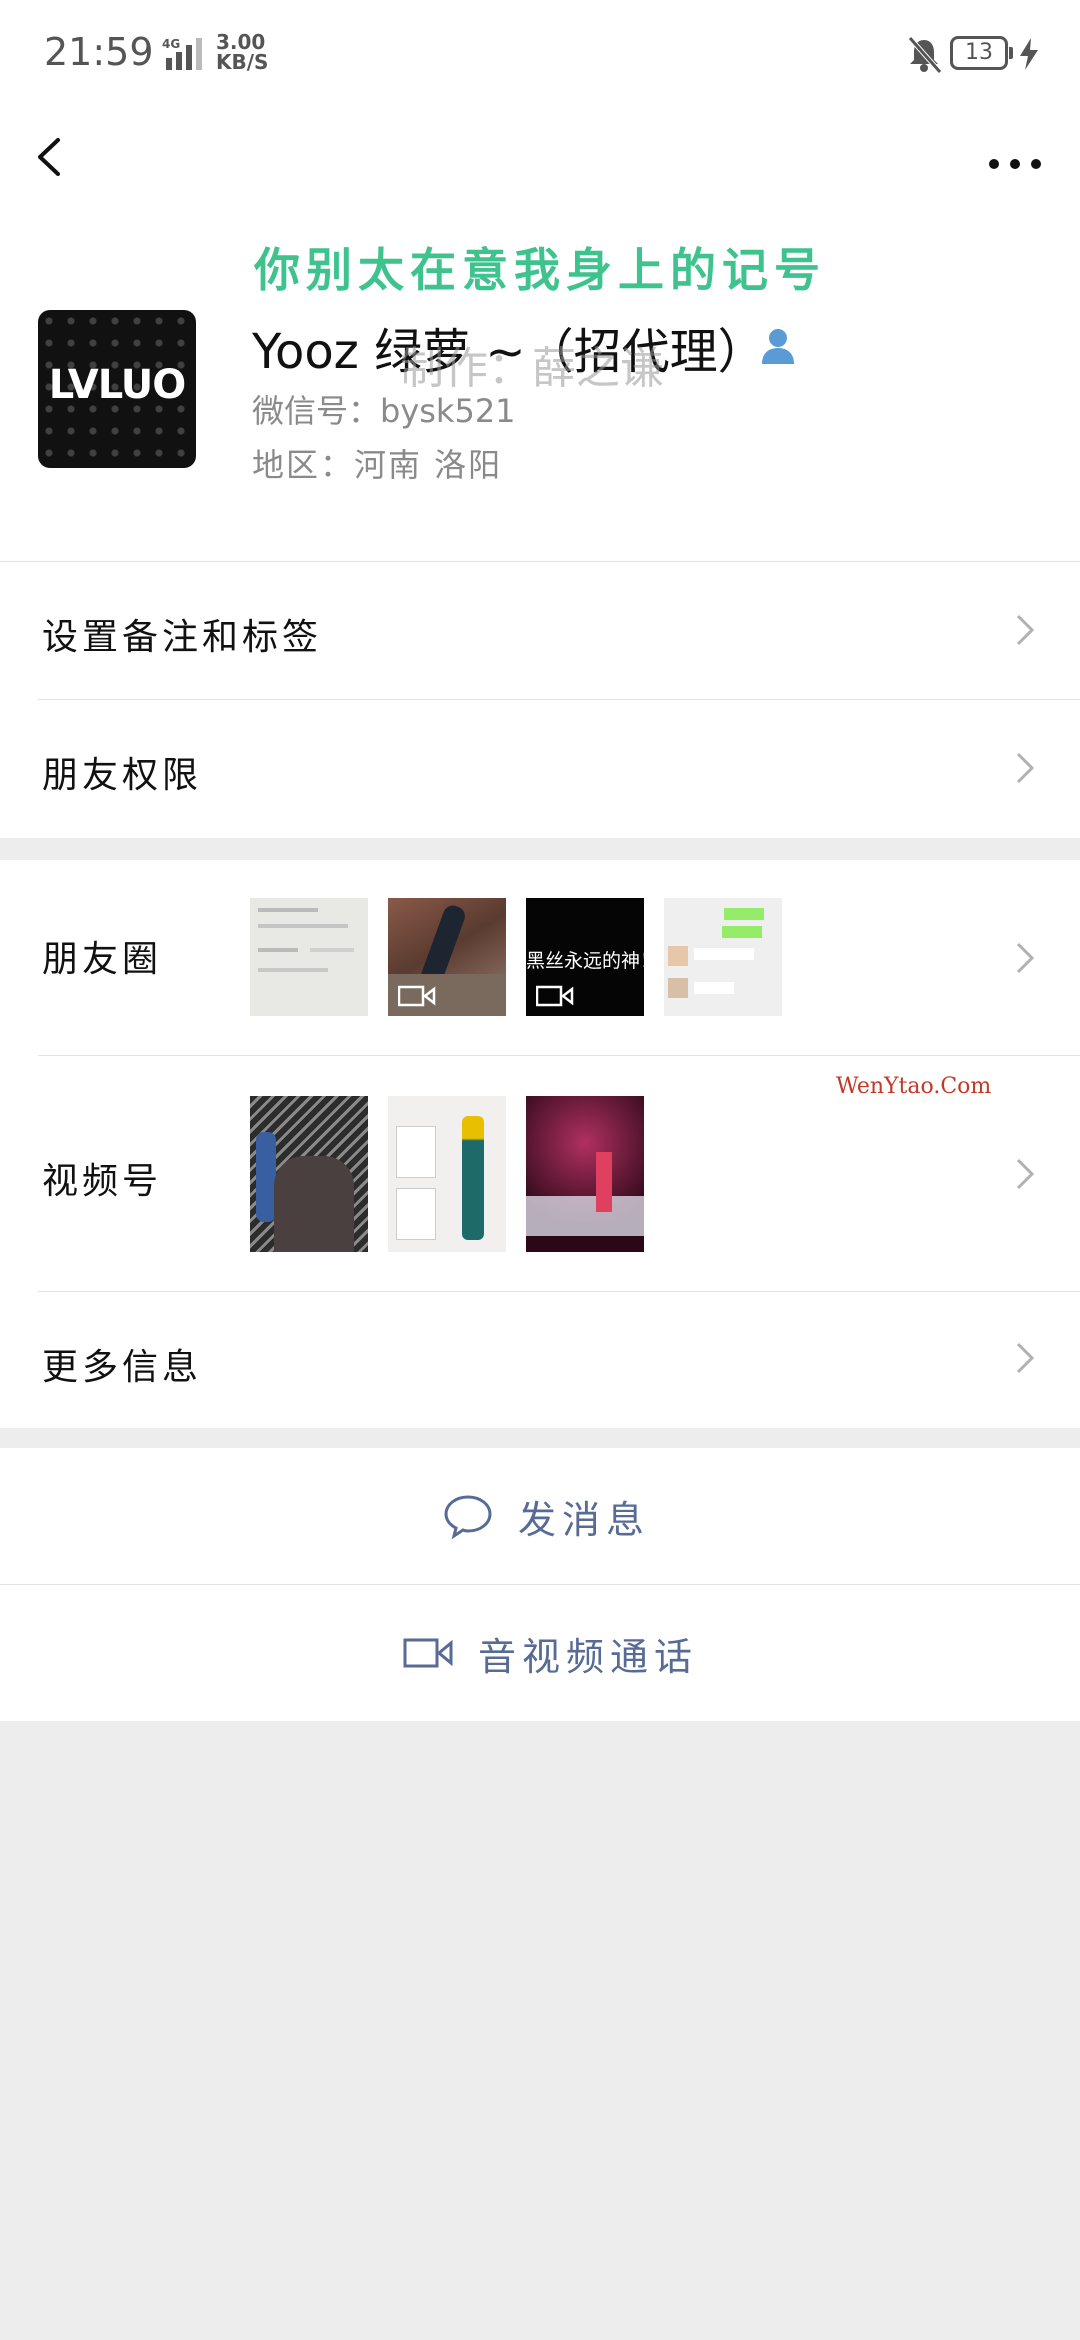 The image size is (1080, 2340). What do you see at coordinates (122, 775) in the screenshot?
I see `friend-permission-label: 朋友权限` at bounding box center [122, 775].